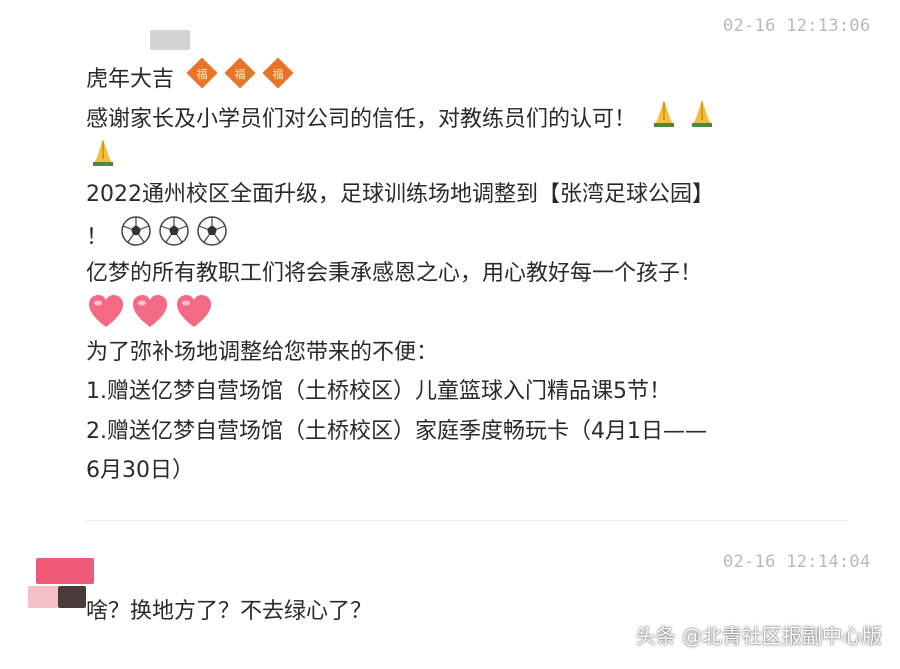 This screenshot has width=900, height=669. Describe the element at coordinates (262, 352) in the screenshot. I see `line-8: 为了弥补场地调整给您带来的不便：` at that location.